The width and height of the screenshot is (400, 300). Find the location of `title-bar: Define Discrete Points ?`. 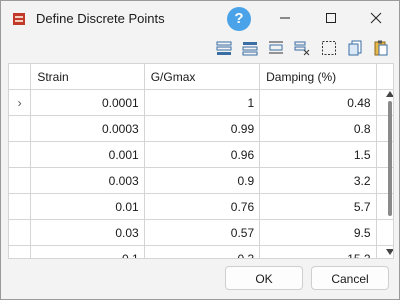

title-bar: Define Discrete Points ? is located at coordinates (200, 19).